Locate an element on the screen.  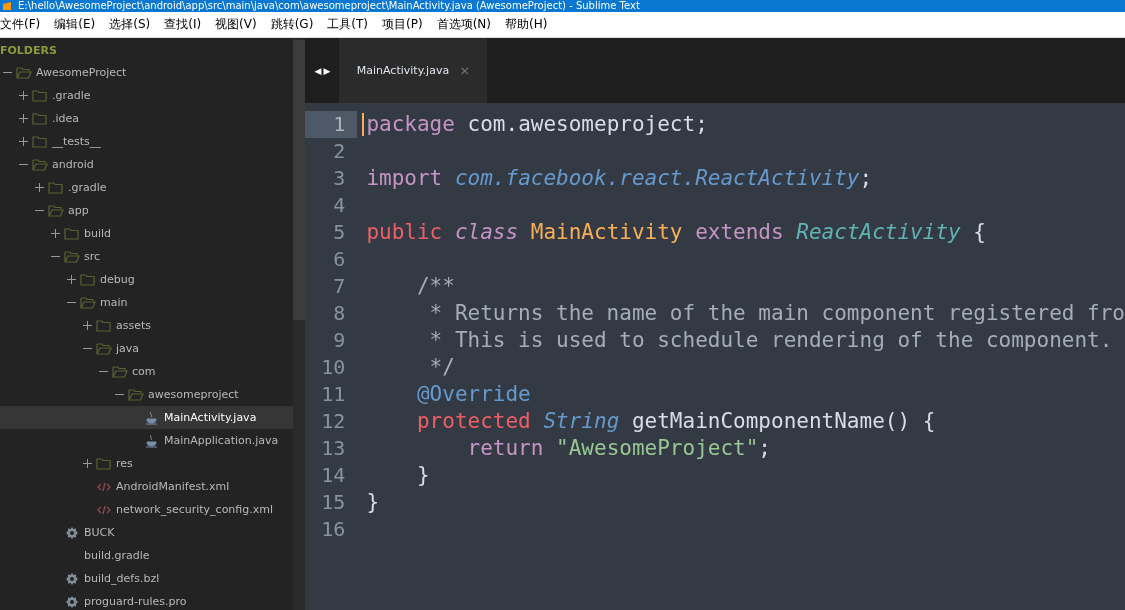
line-number: 14 is located at coordinates (333, 475).